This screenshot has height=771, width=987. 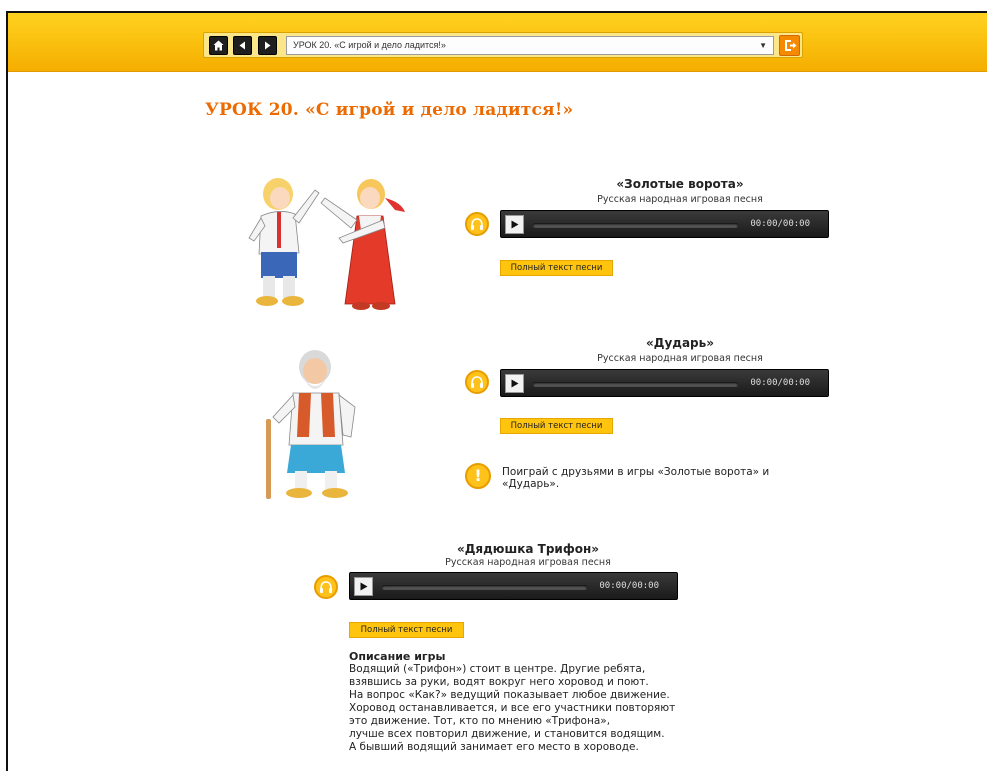 I want to click on song-title: «Золотые ворота», so click(x=680, y=184).